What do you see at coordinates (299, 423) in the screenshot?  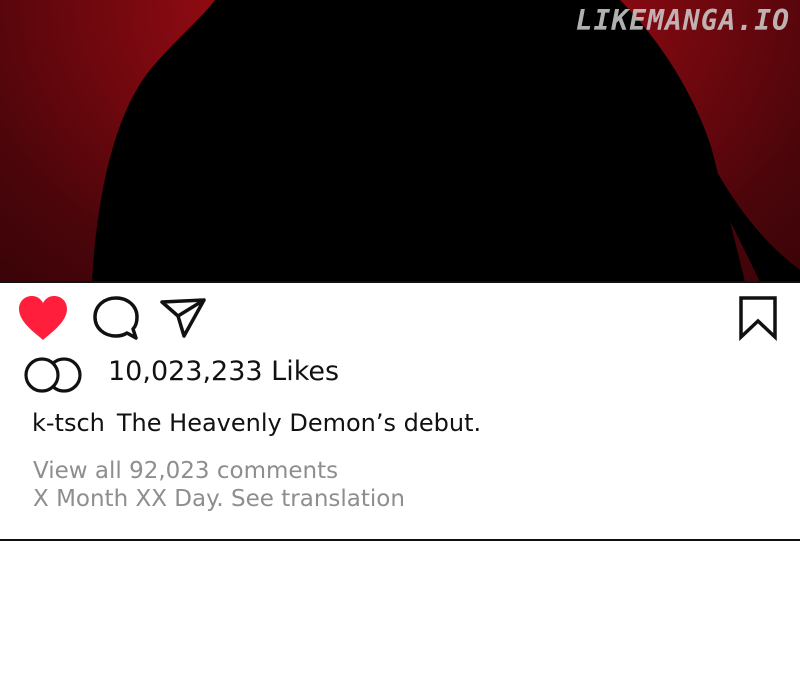 I see `caption-text: The Heavenly Demon’s debut.` at bounding box center [299, 423].